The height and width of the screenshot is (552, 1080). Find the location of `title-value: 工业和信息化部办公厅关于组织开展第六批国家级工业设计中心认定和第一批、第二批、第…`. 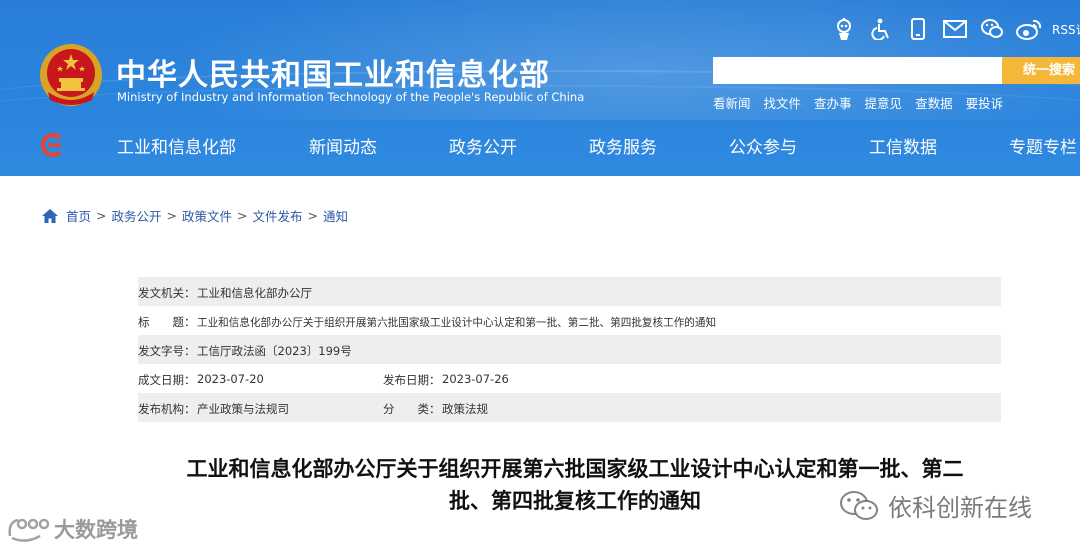

title-value: 工业和信息化部办公厅关于组织开展第六批国家级工业设计中心认定和第一批、第二批、第… is located at coordinates (457, 323).